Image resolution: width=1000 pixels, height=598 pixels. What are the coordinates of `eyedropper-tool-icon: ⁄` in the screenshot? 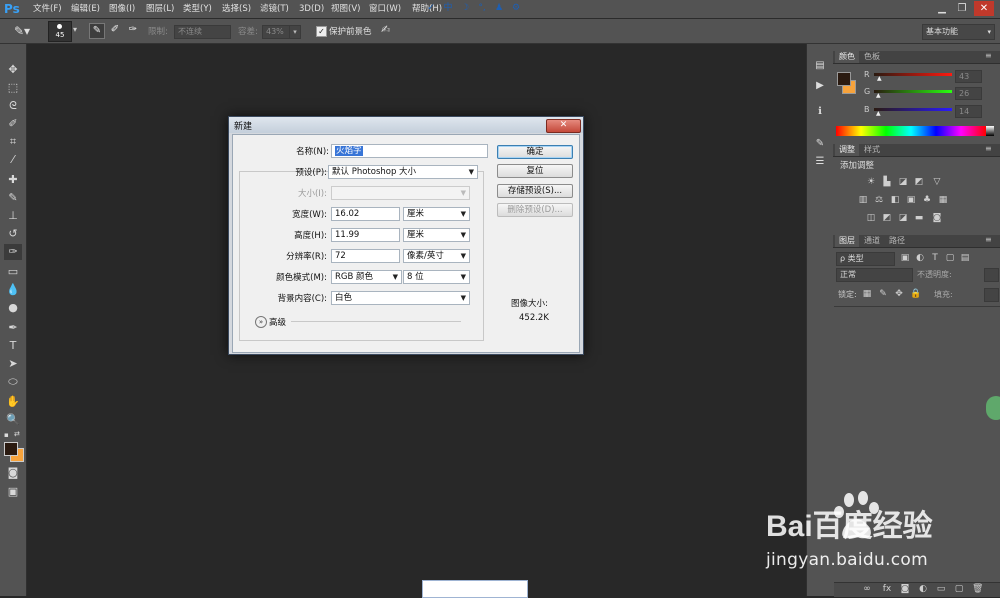 It's located at (13, 160).